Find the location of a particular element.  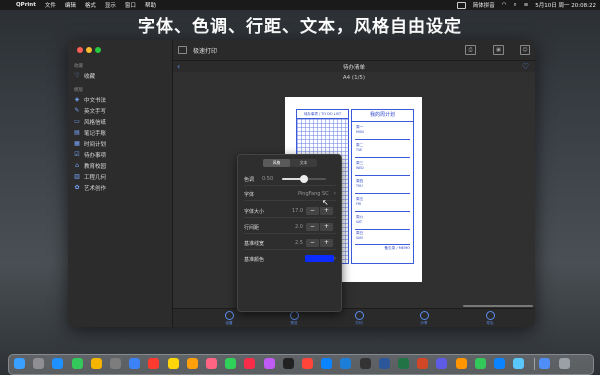

sidebar-item-engineering: ▥ 工程几何 is located at coordinates (120, 176).